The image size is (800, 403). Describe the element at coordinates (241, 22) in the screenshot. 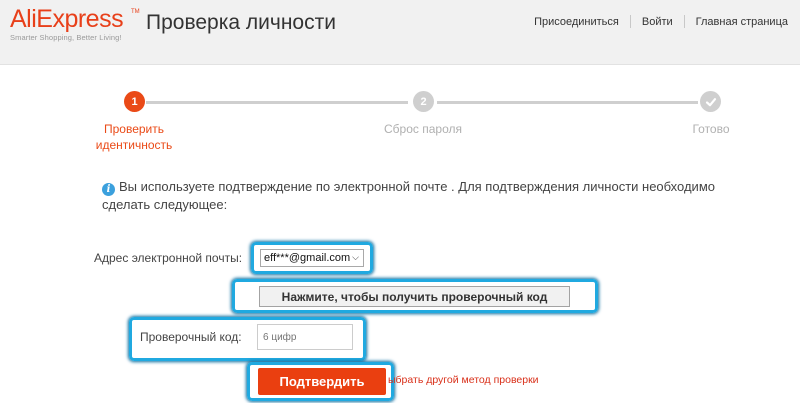

I see `page-title: Проверка личности` at that location.